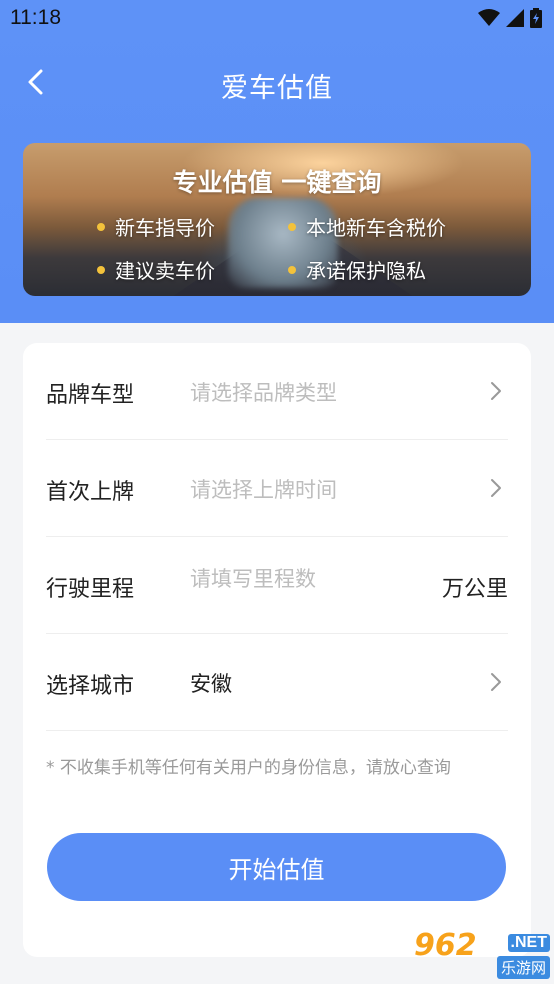 This screenshot has height=984, width=554. I want to click on mileage-row: 行驶里程 万公里, so click(277, 585).